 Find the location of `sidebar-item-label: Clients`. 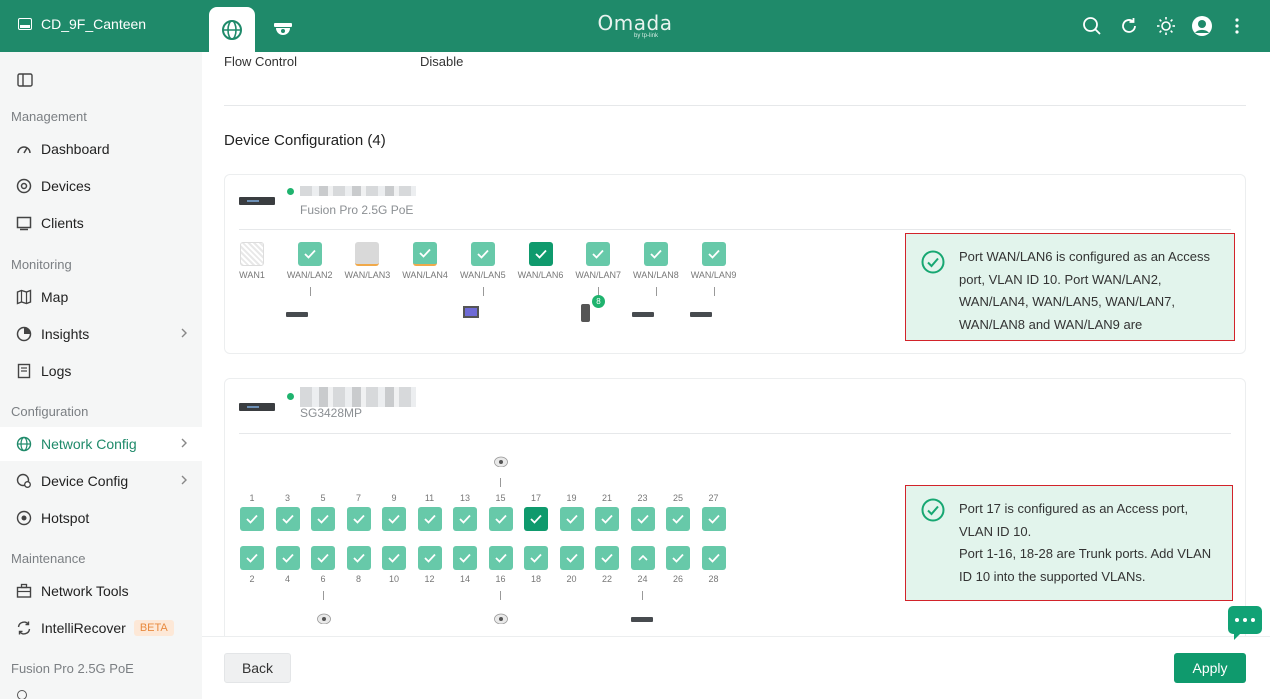

sidebar-item-label: Clients is located at coordinates (62, 223).